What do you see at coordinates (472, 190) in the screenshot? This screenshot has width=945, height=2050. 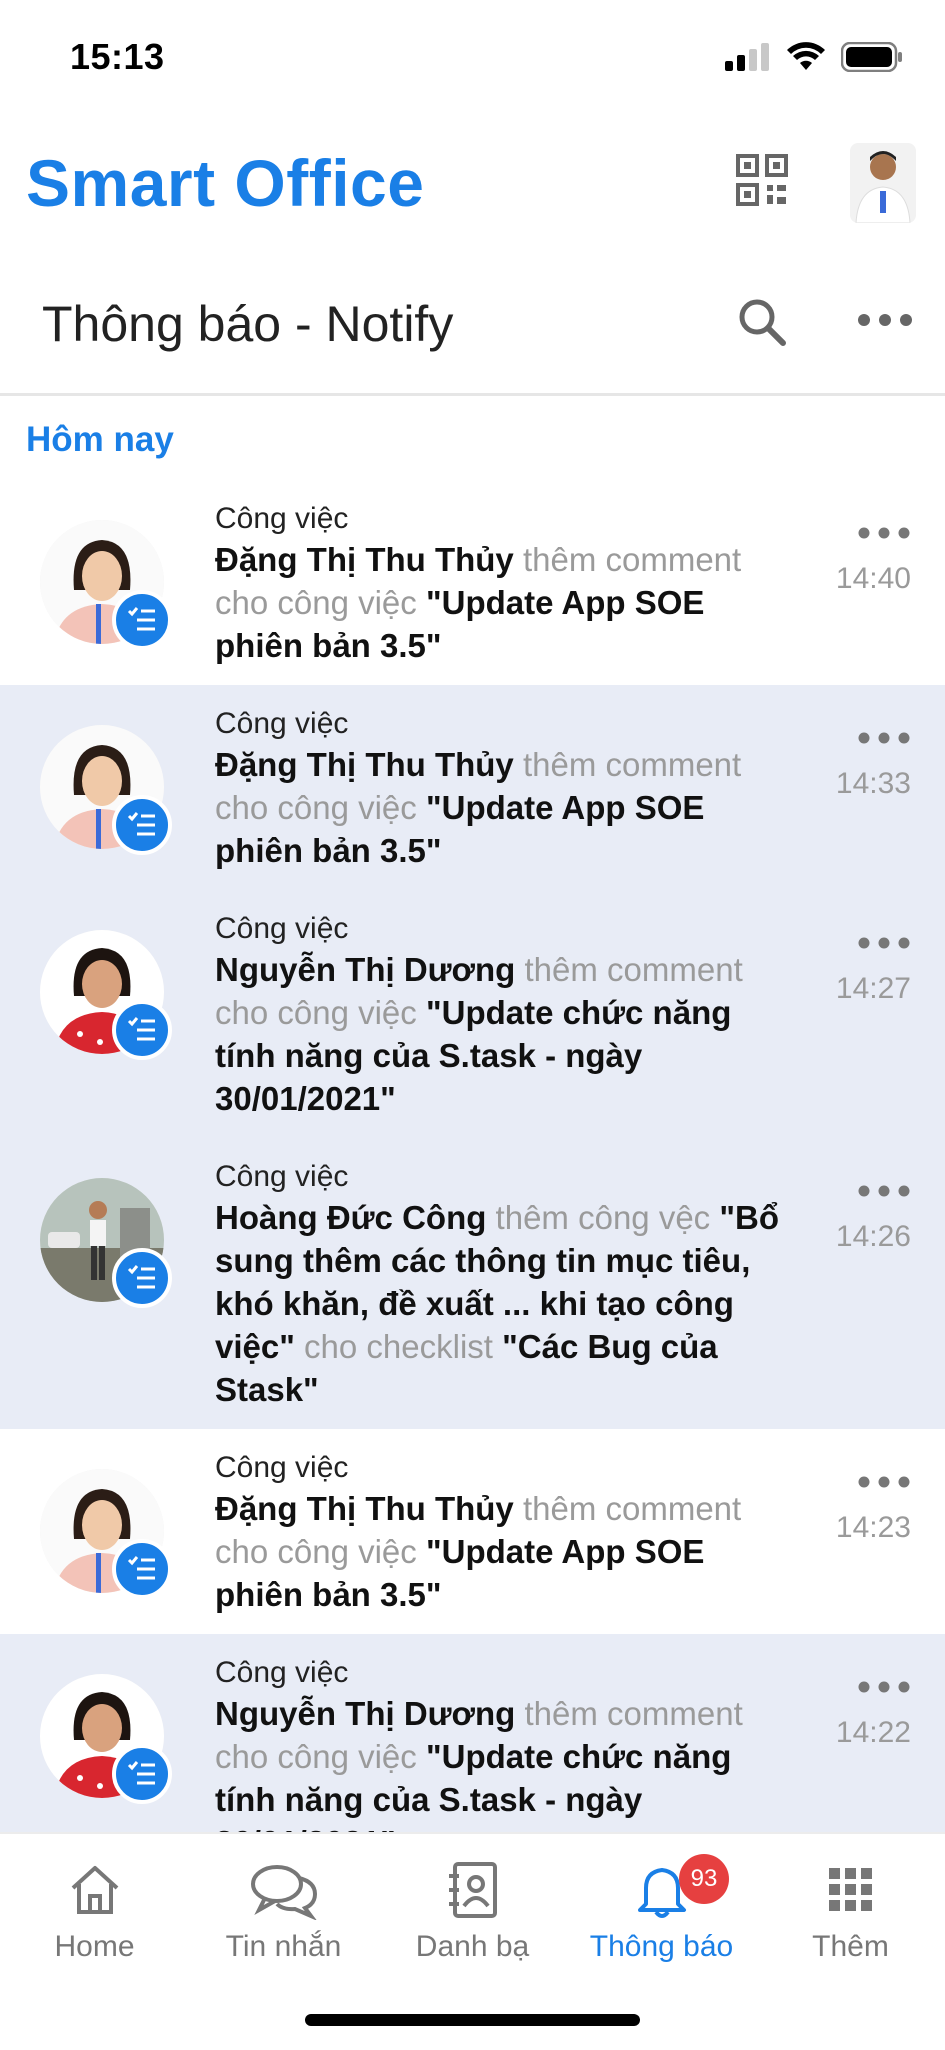 I see `app-header: Smart Office` at bounding box center [472, 190].